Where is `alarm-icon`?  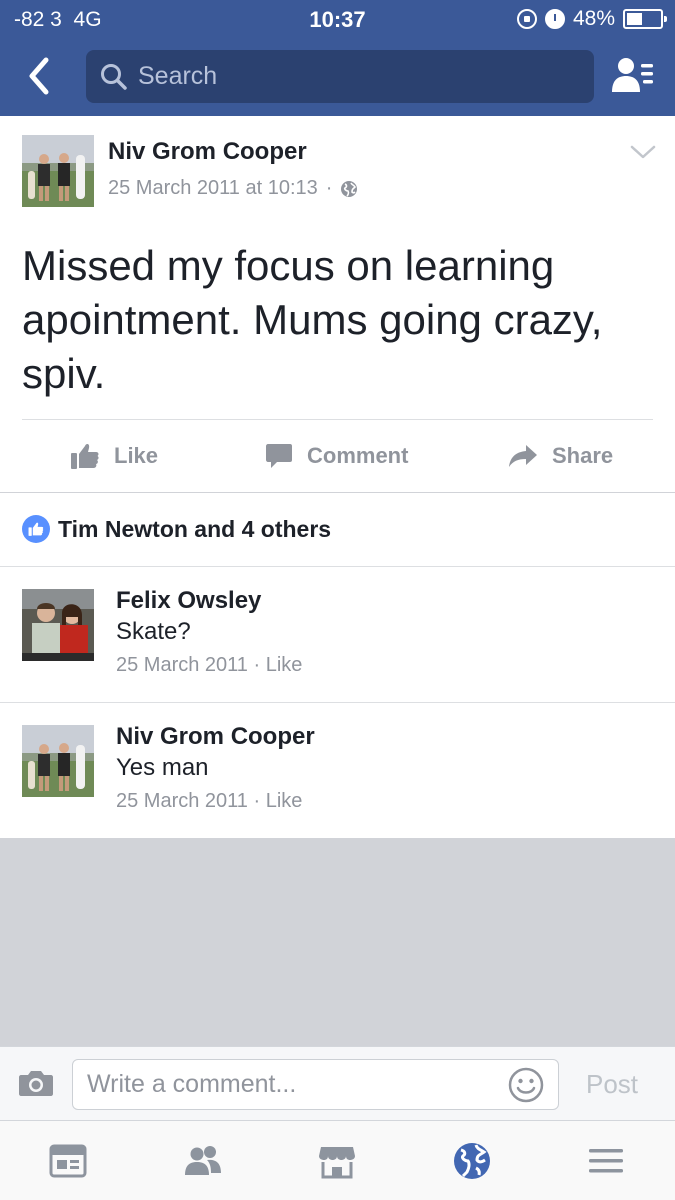 alarm-icon is located at coordinates (554, 19).